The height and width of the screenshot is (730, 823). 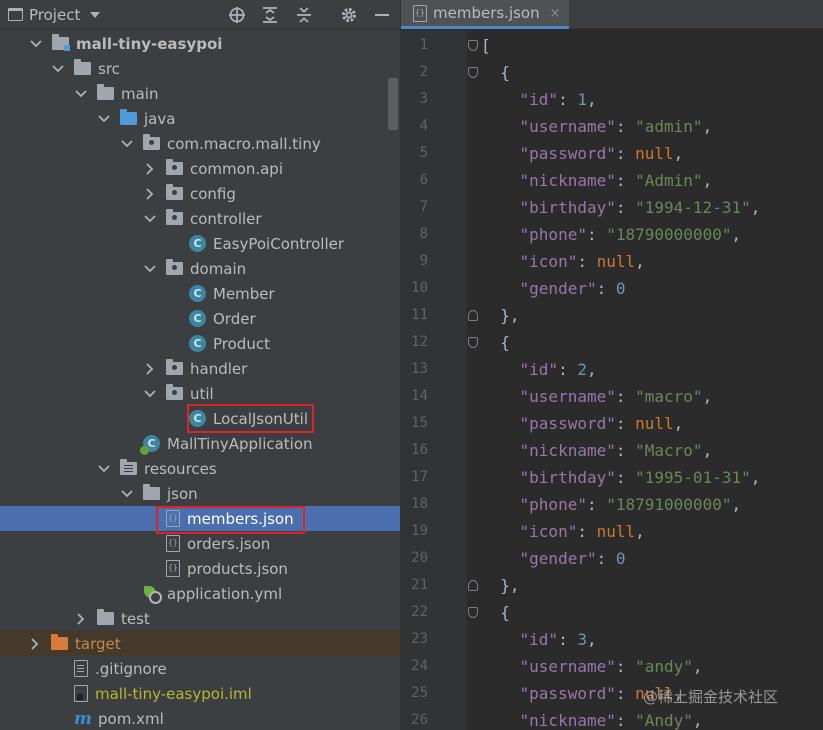 I want to click on line-number: 20, so click(x=419, y=558).